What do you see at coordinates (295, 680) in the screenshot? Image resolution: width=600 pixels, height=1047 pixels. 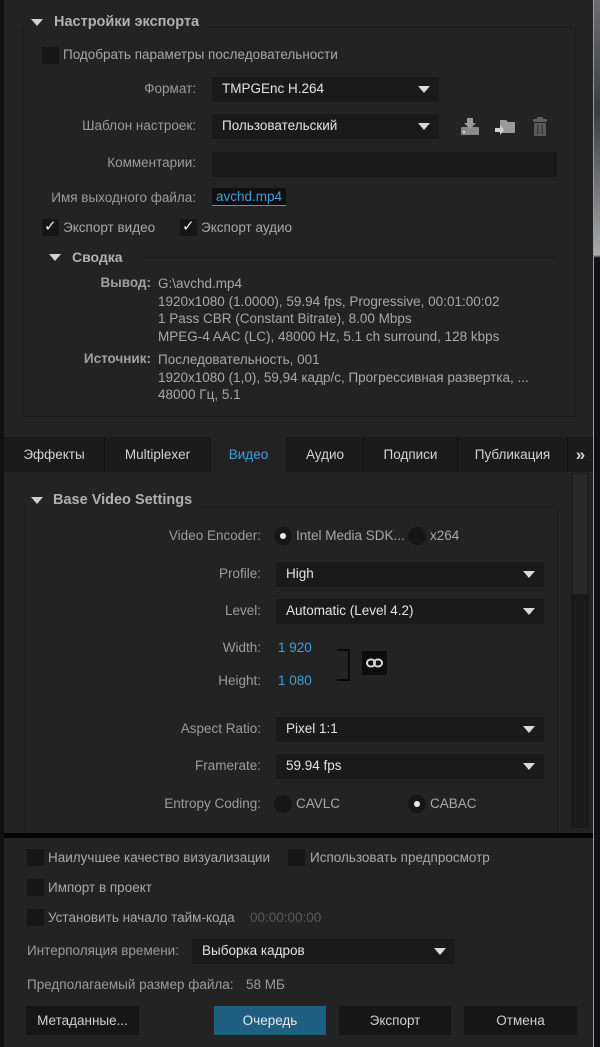 I see `height-value: 1 080` at bounding box center [295, 680].